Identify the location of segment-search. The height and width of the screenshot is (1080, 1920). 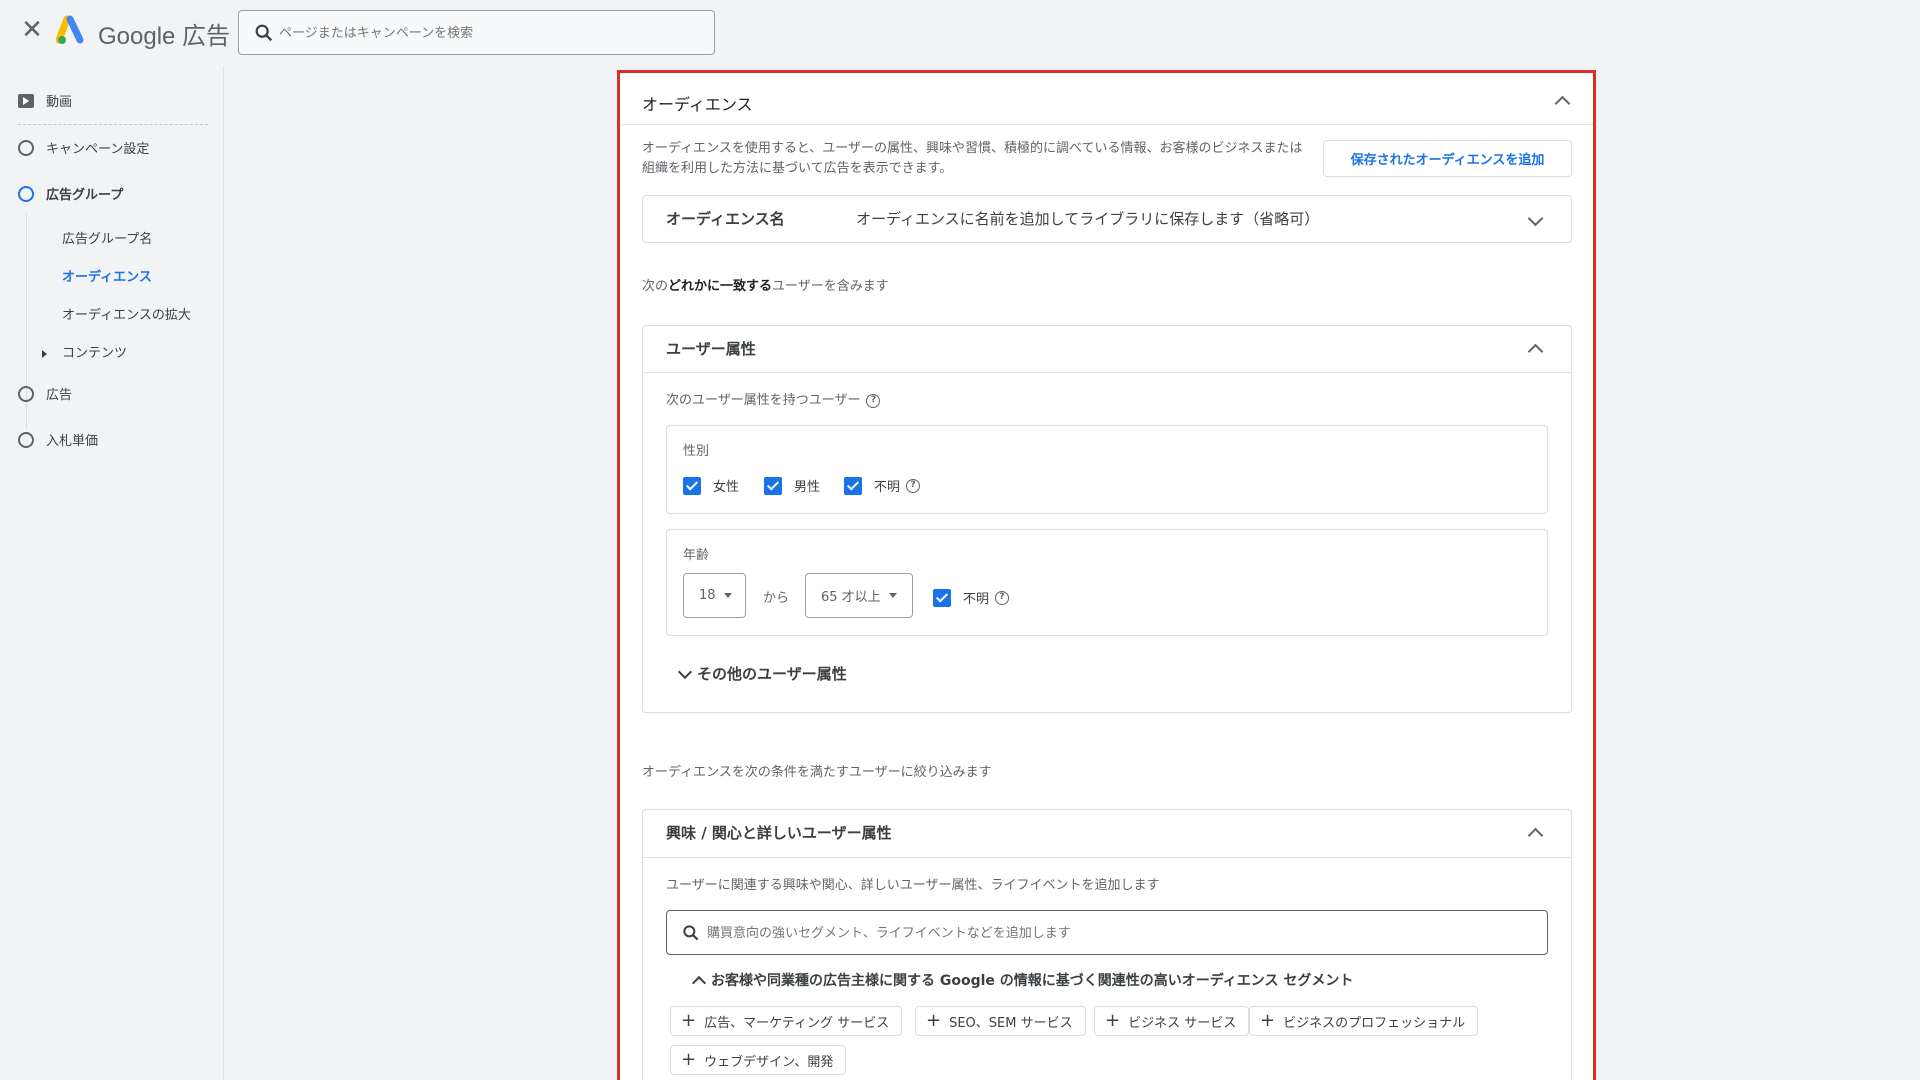
(1107, 932).